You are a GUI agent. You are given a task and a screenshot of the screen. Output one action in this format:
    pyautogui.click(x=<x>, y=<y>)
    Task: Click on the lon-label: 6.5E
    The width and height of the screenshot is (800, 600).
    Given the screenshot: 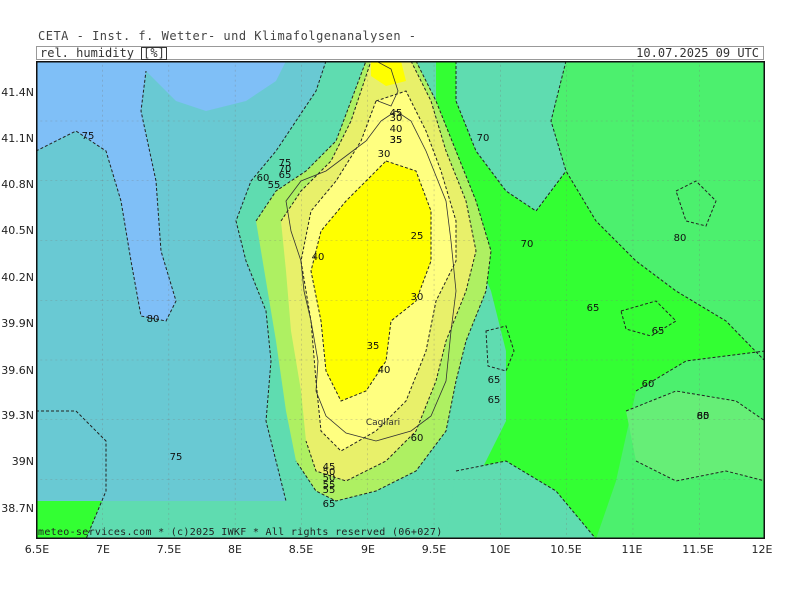 What is the action you would take?
    pyautogui.click(x=37, y=549)
    